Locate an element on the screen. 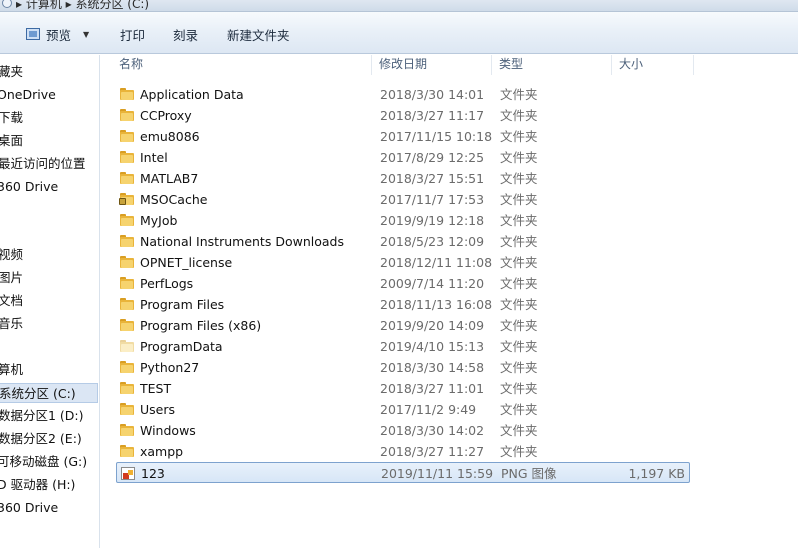  file-name: TEST is located at coordinates (156, 388).